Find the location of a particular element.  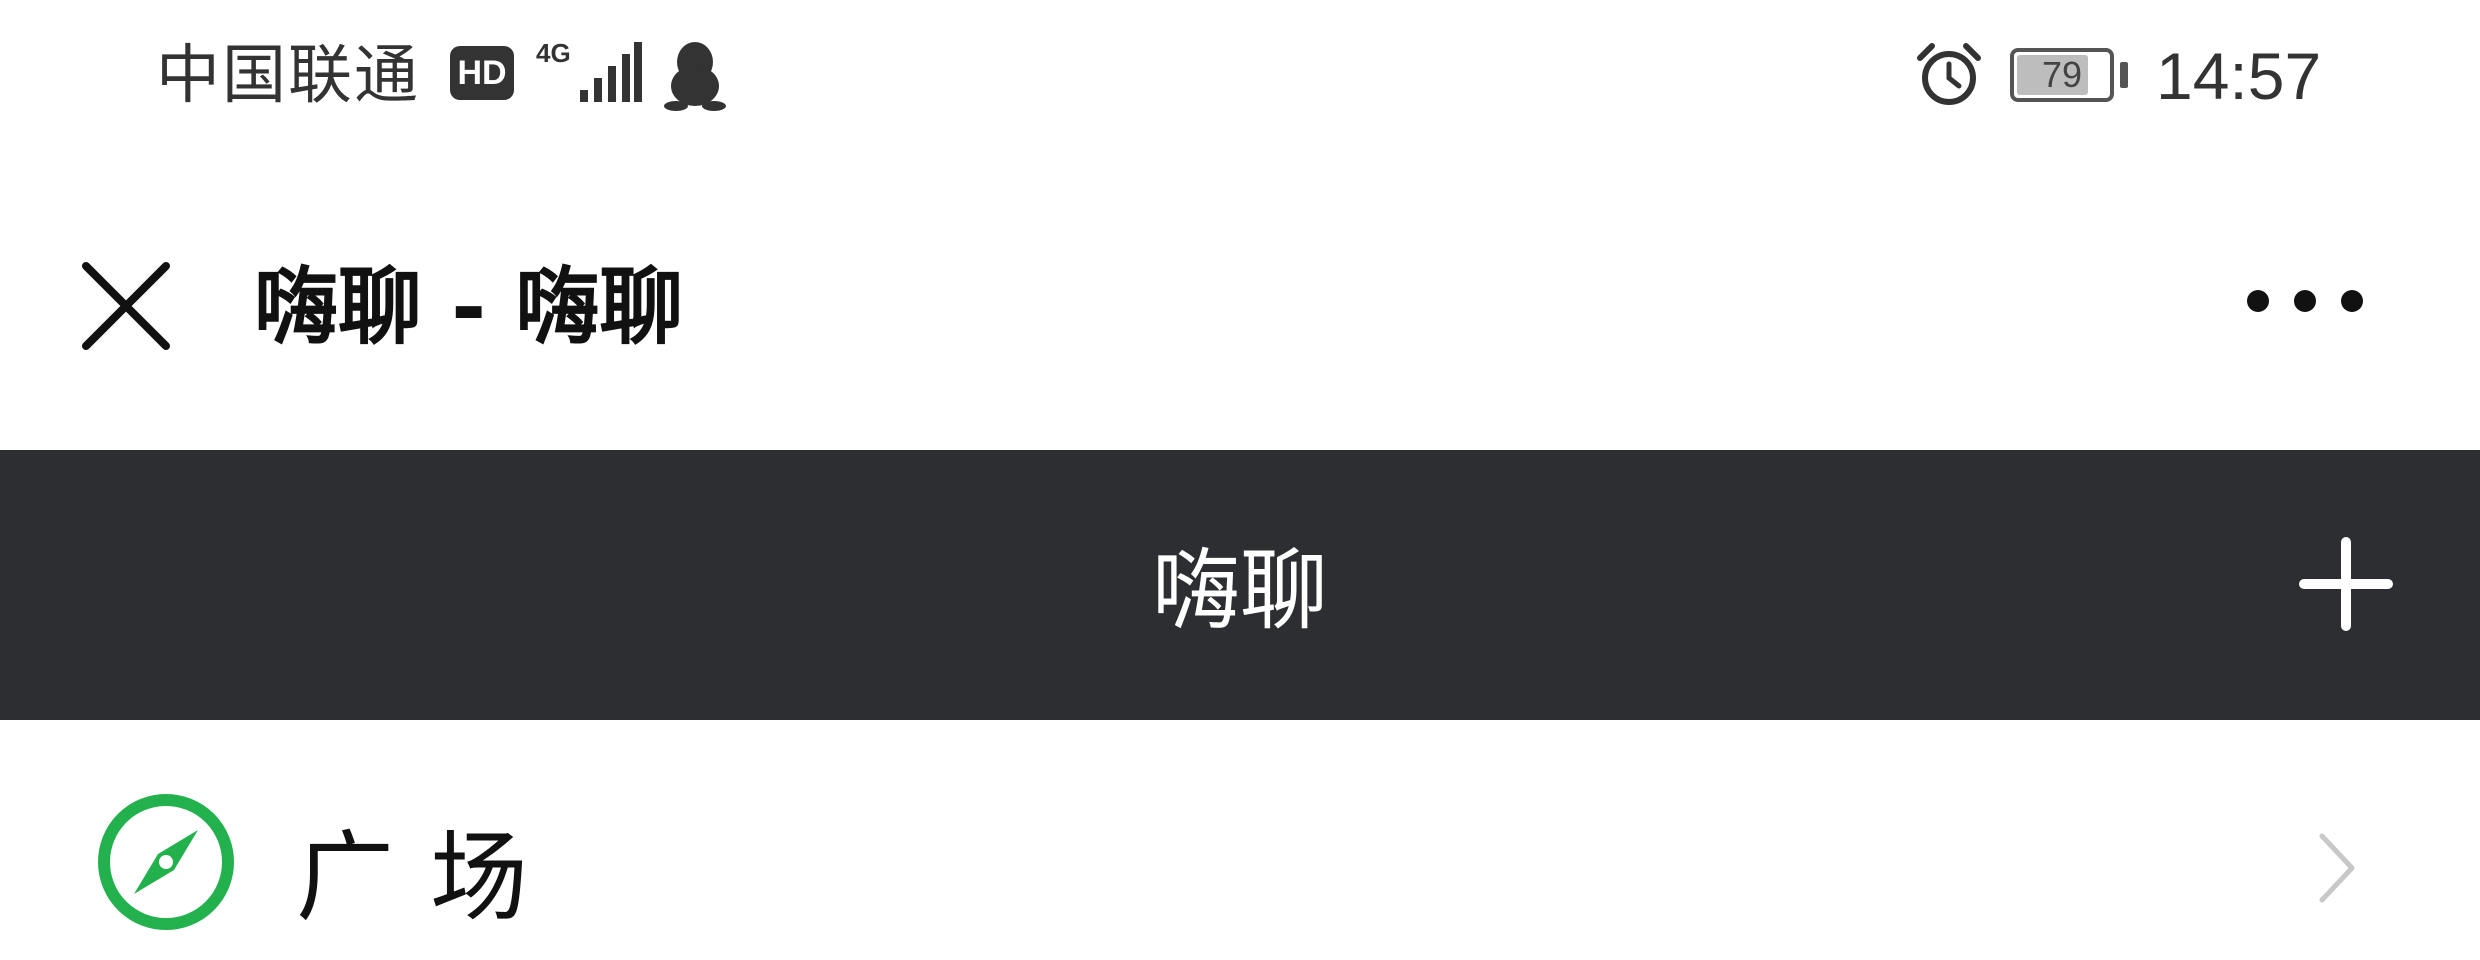

battery-tip is located at coordinates (2124, 75).